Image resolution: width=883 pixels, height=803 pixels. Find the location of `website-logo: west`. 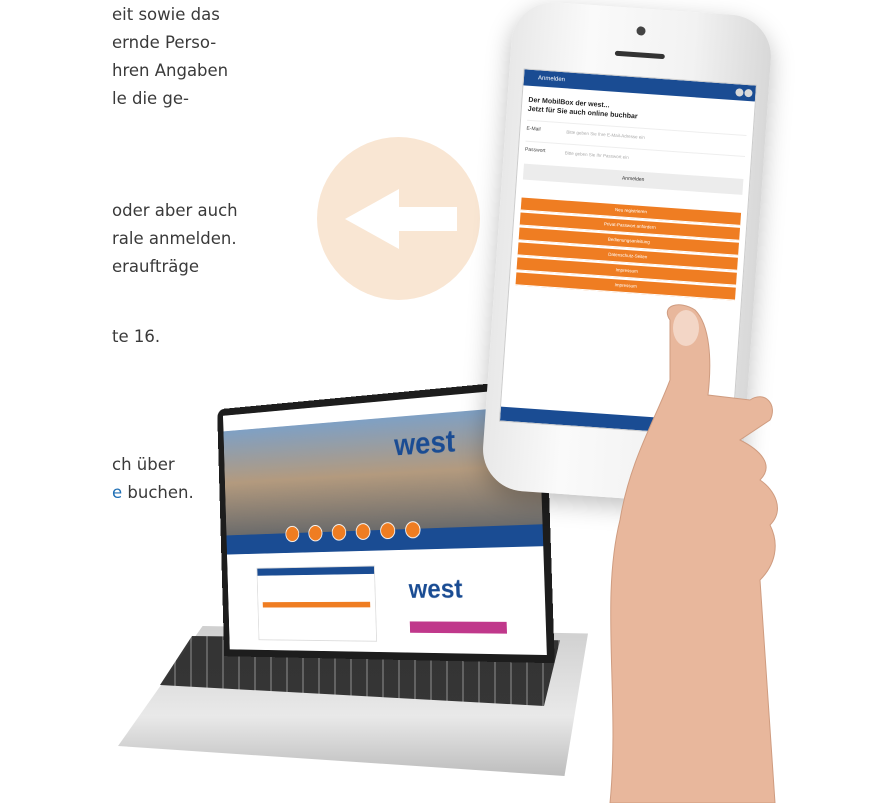

website-logo: west is located at coordinates (424, 442).